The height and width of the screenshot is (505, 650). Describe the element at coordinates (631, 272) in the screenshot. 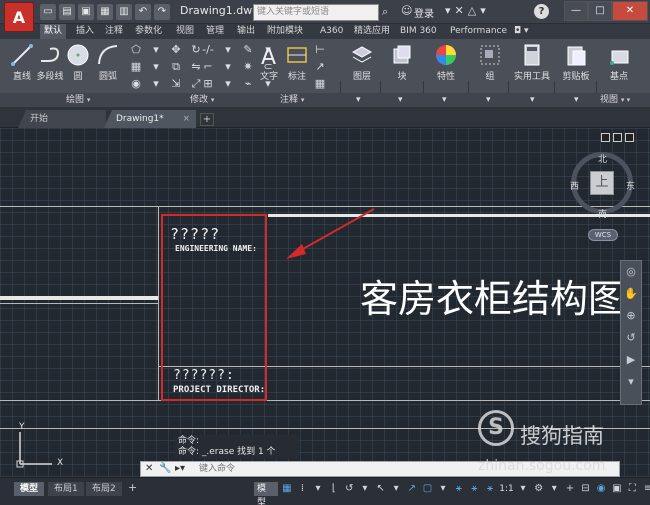

I see `steering-wheel-icon: ◎` at that location.